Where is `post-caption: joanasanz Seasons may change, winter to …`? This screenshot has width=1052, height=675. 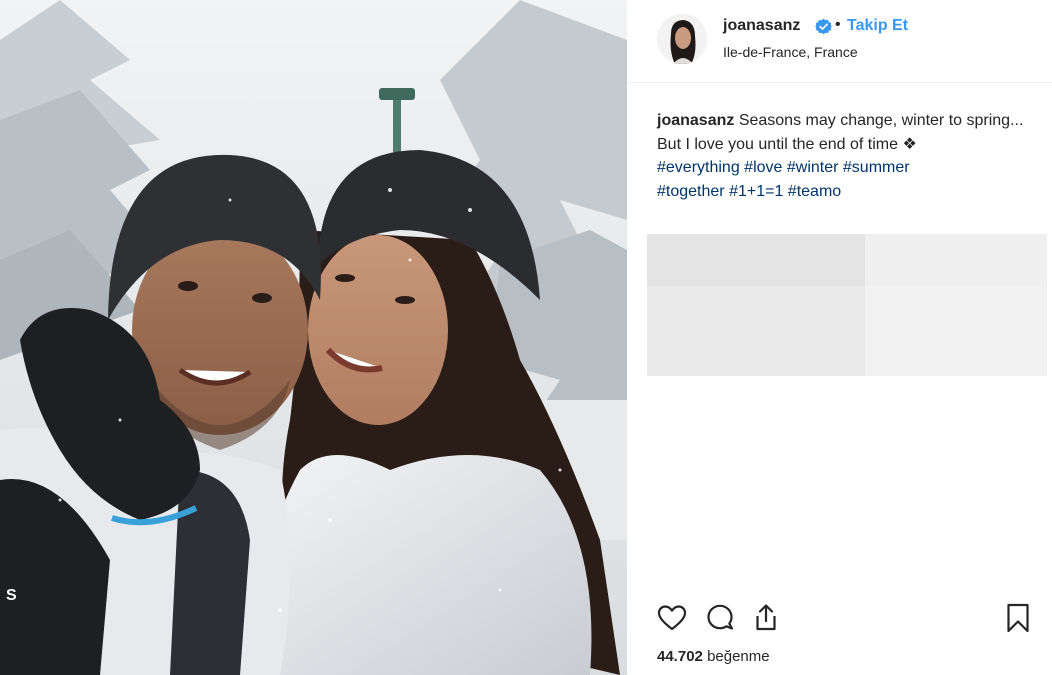
post-caption: joanasanz Seasons may change, winter to … is located at coordinates (842, 156).